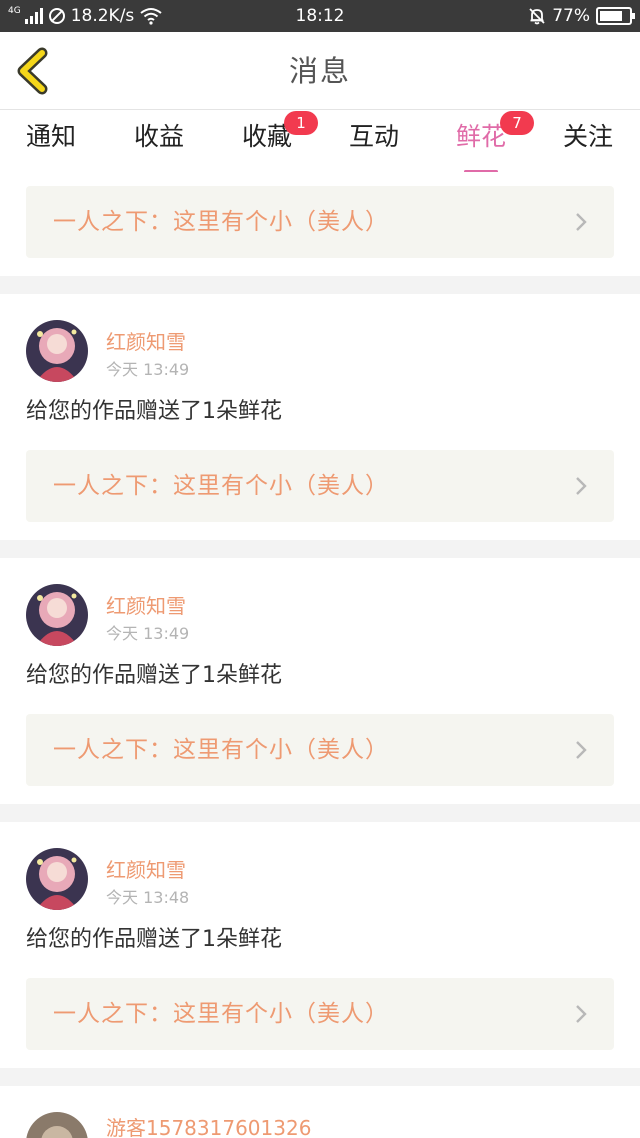 Image resolution: width=640 pixels, height=1138 pixels. What do you see at coordinates (517, 123) in the screenshot?
I see `unread-badge: 7` at bounding box center [517, 123].